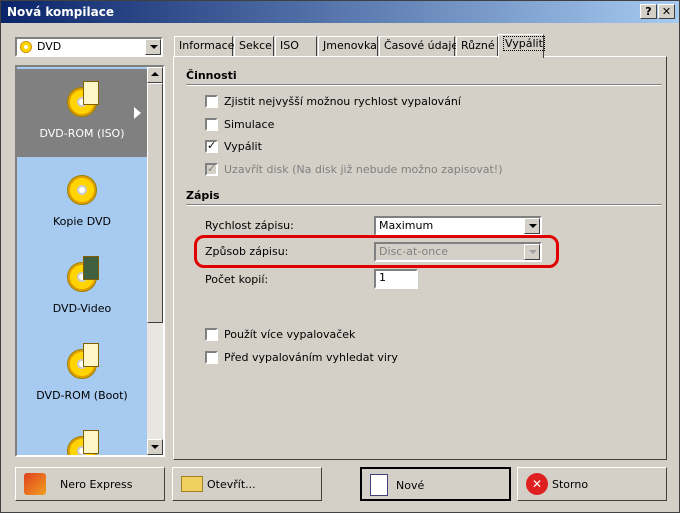 The height and width of the screenshot is (513, 680). What do you see at coordinates (406, 225) in the screenshot?
I see `write-speed-value: Maximum` at bounding box center [406, 225].